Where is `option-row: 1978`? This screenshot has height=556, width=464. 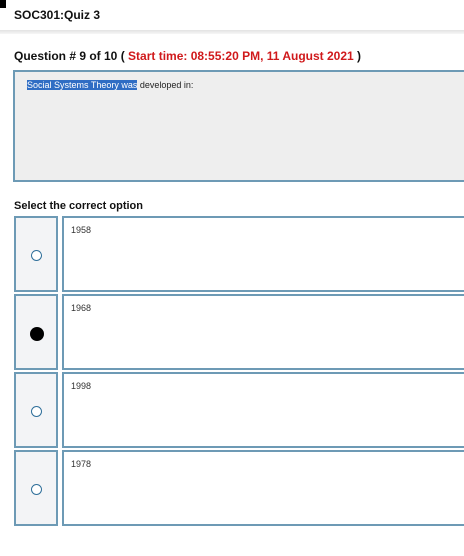 option-row: 1978 is located at coordinates (239, 488).